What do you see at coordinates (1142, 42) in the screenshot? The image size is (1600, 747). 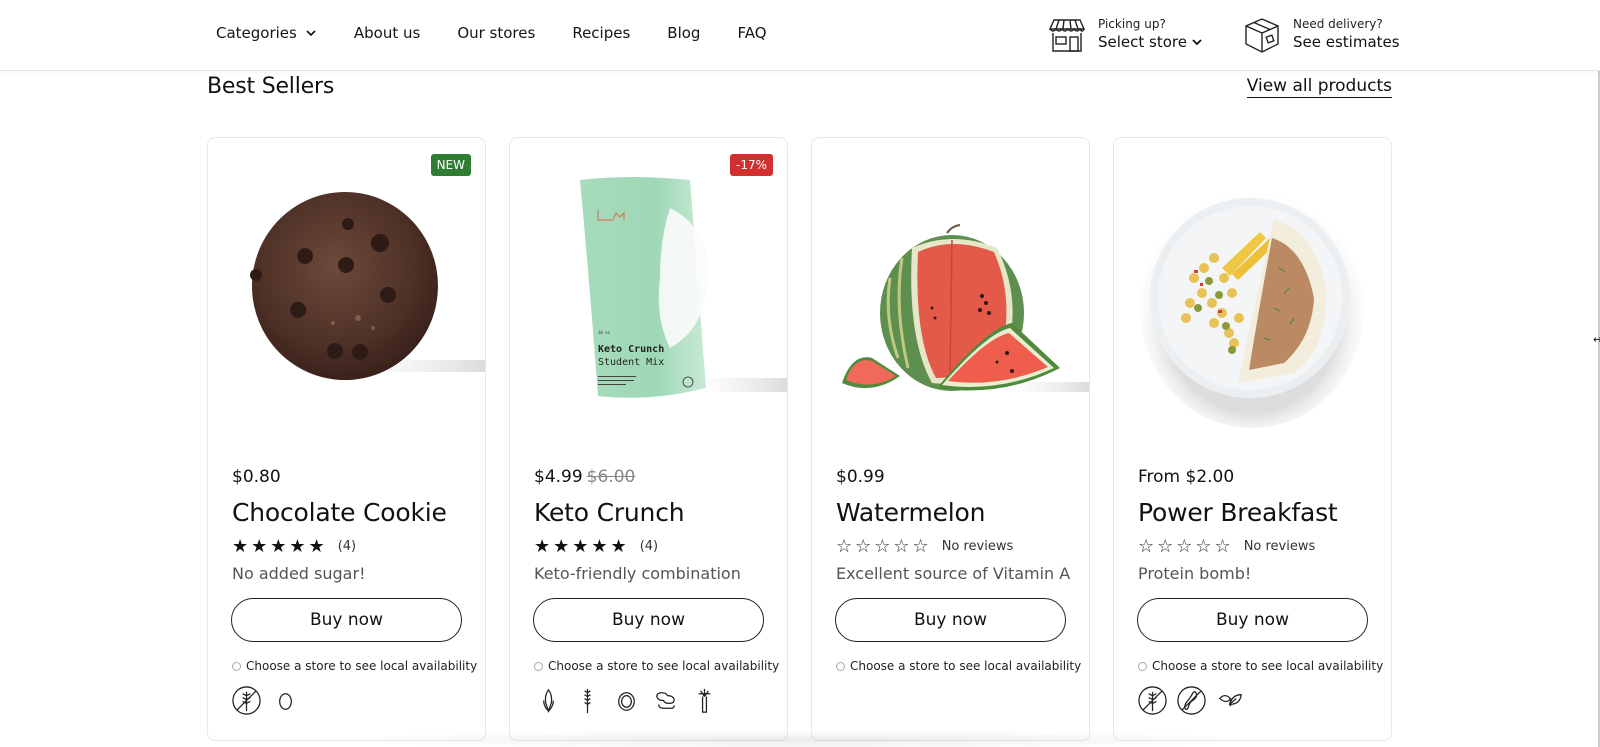 I see `select-store-label: Select store` at bounding box center [1142, 42].